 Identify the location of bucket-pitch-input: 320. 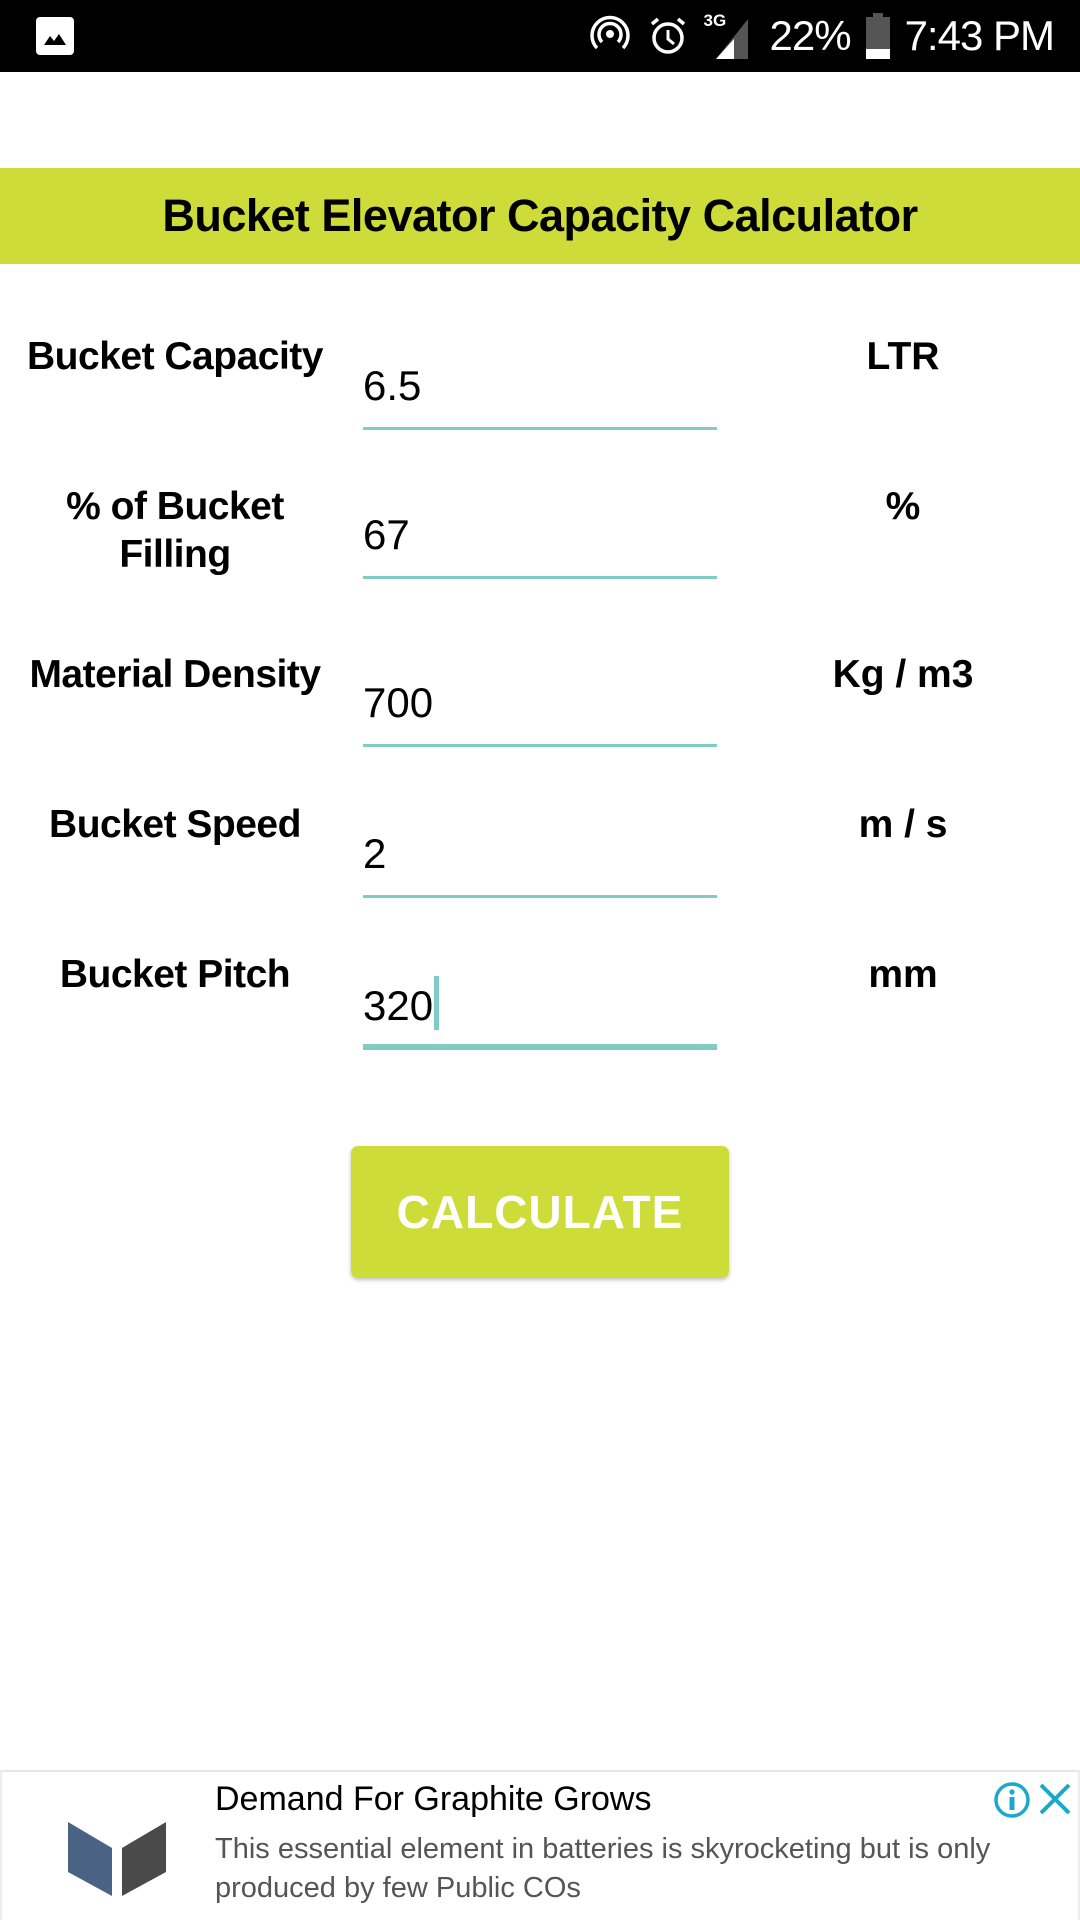
(540, 1010).